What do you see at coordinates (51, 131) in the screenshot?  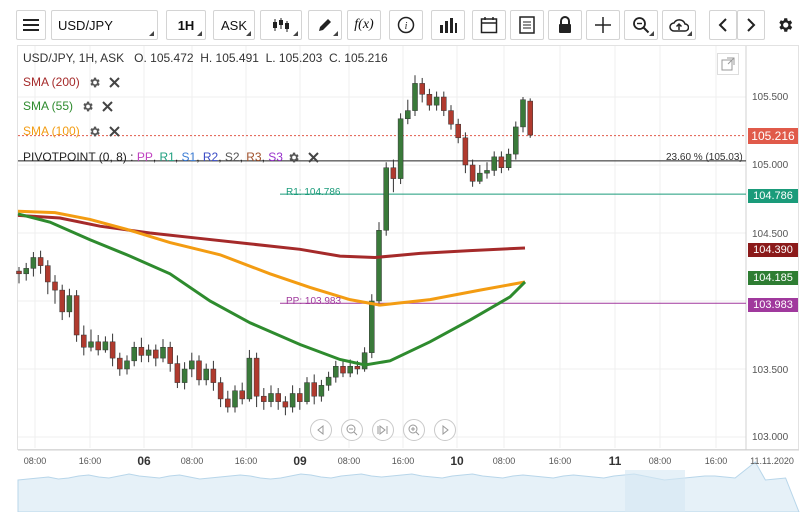 I see `sma100-label: SMA (100)` at bounding box center [51, 131].